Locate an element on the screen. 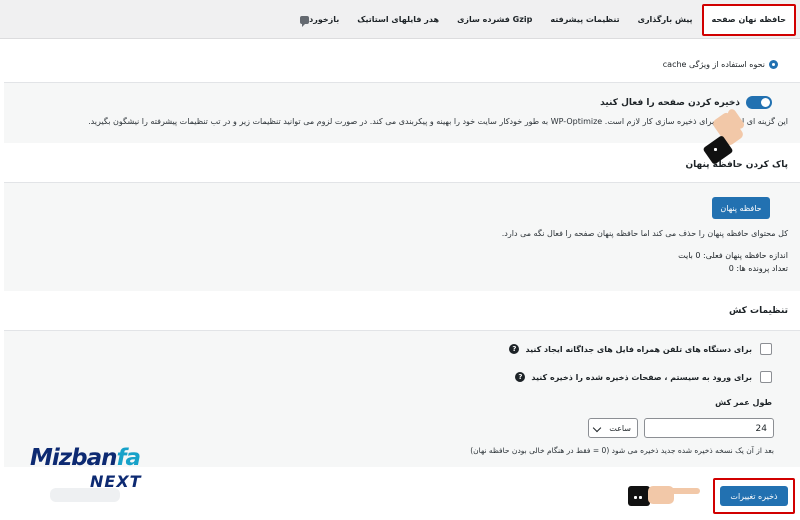 The image size is (800, 520). tab-label: حافظه نهان صفحه is located at coordinates (748, 19).